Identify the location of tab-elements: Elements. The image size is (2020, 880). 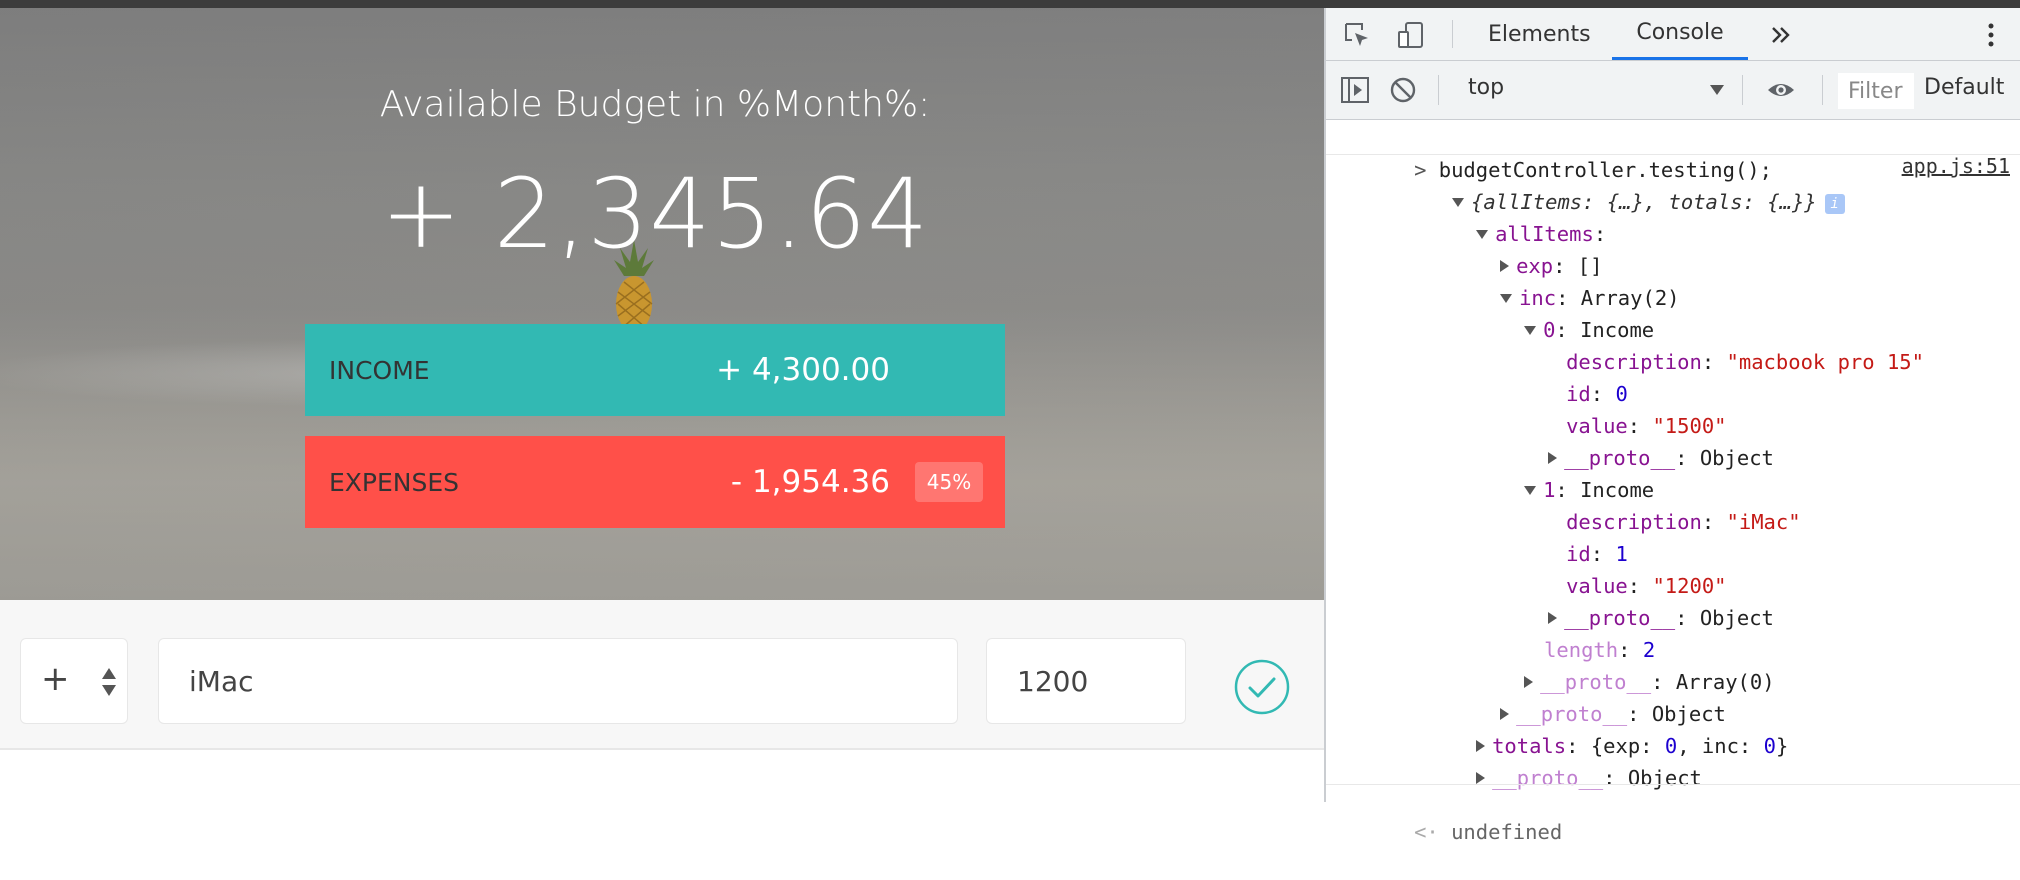
(1539, 34).